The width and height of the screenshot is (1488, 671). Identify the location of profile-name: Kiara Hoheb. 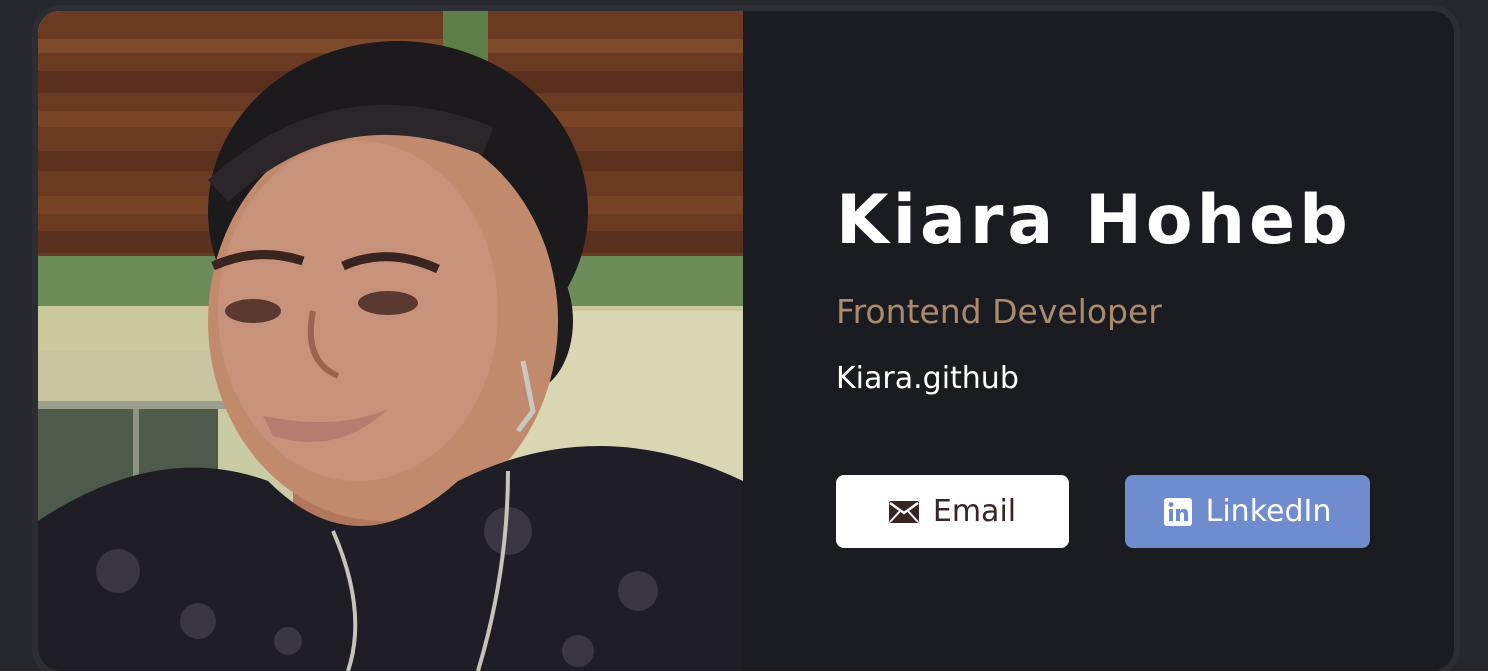
(1094, 220).